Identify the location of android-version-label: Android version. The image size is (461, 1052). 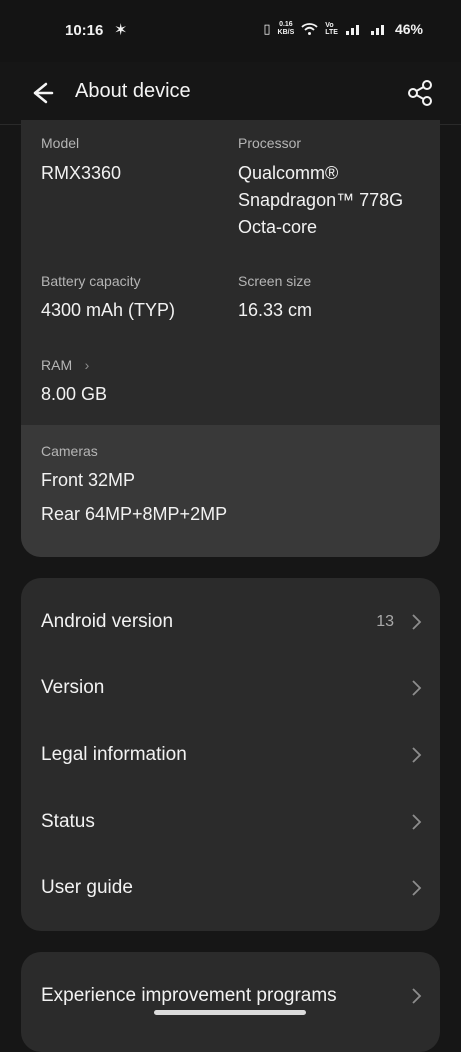
(107, 621).